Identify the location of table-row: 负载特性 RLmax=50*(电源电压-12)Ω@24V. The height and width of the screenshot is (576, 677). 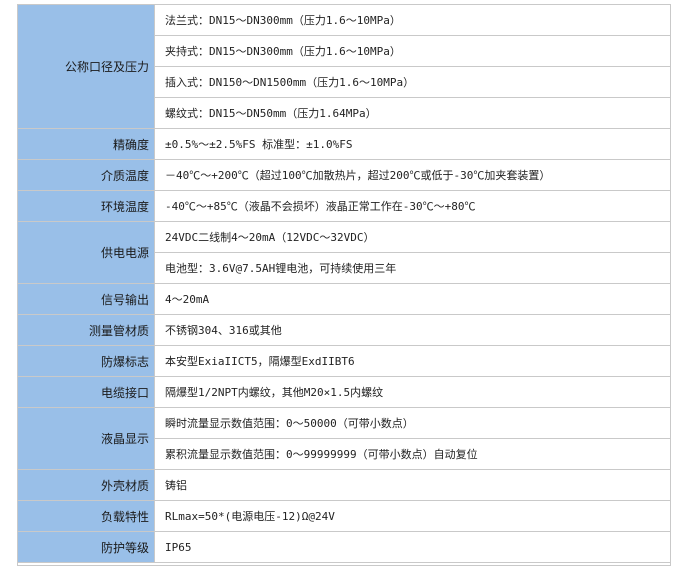
(344, 516).